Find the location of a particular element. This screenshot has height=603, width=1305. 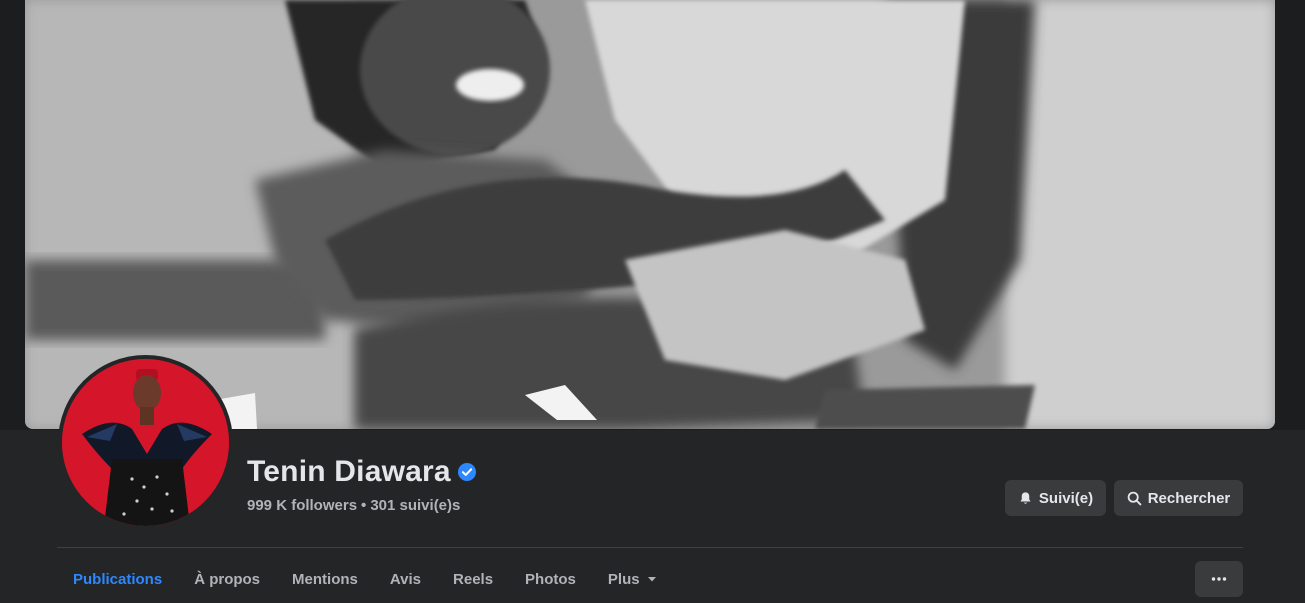

tab-about: À propos is located at coordinates (227, 579).